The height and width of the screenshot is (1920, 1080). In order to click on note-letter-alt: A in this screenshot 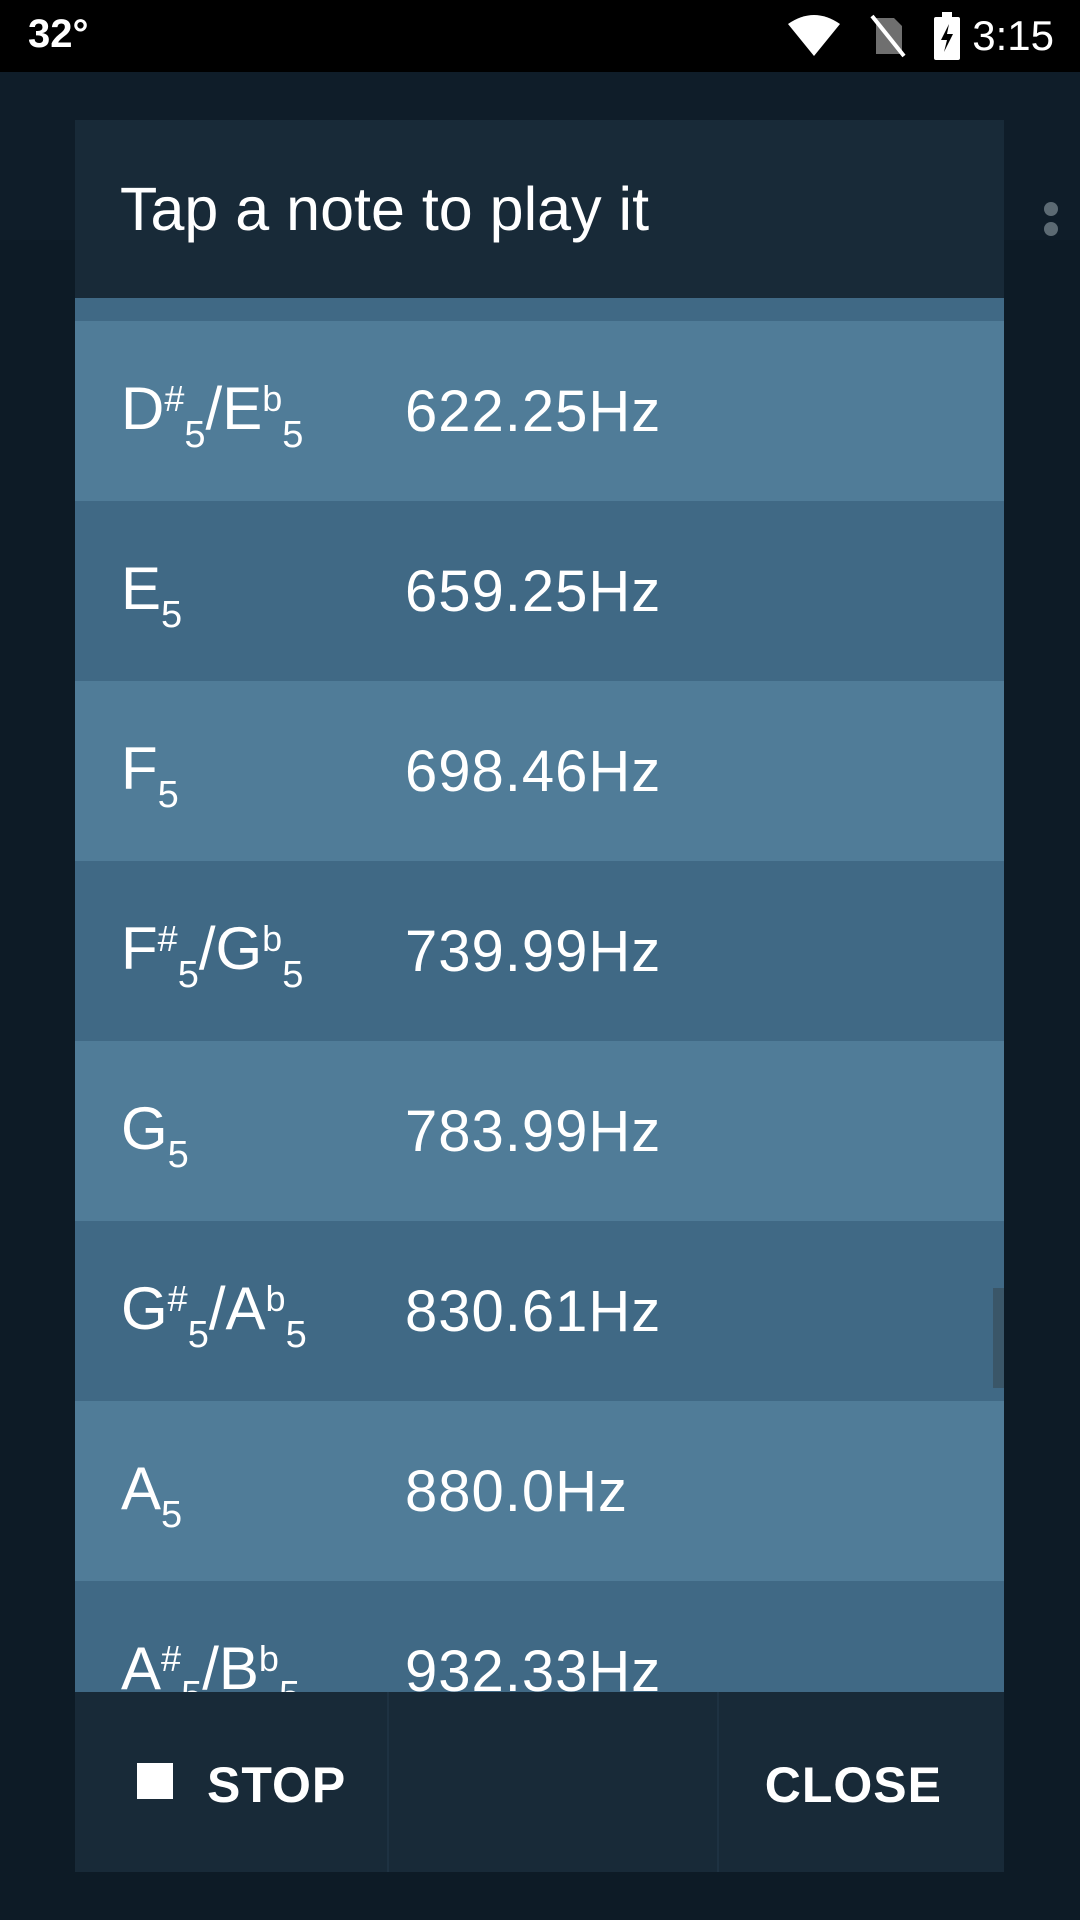, I will do `click(245, 1308)`.